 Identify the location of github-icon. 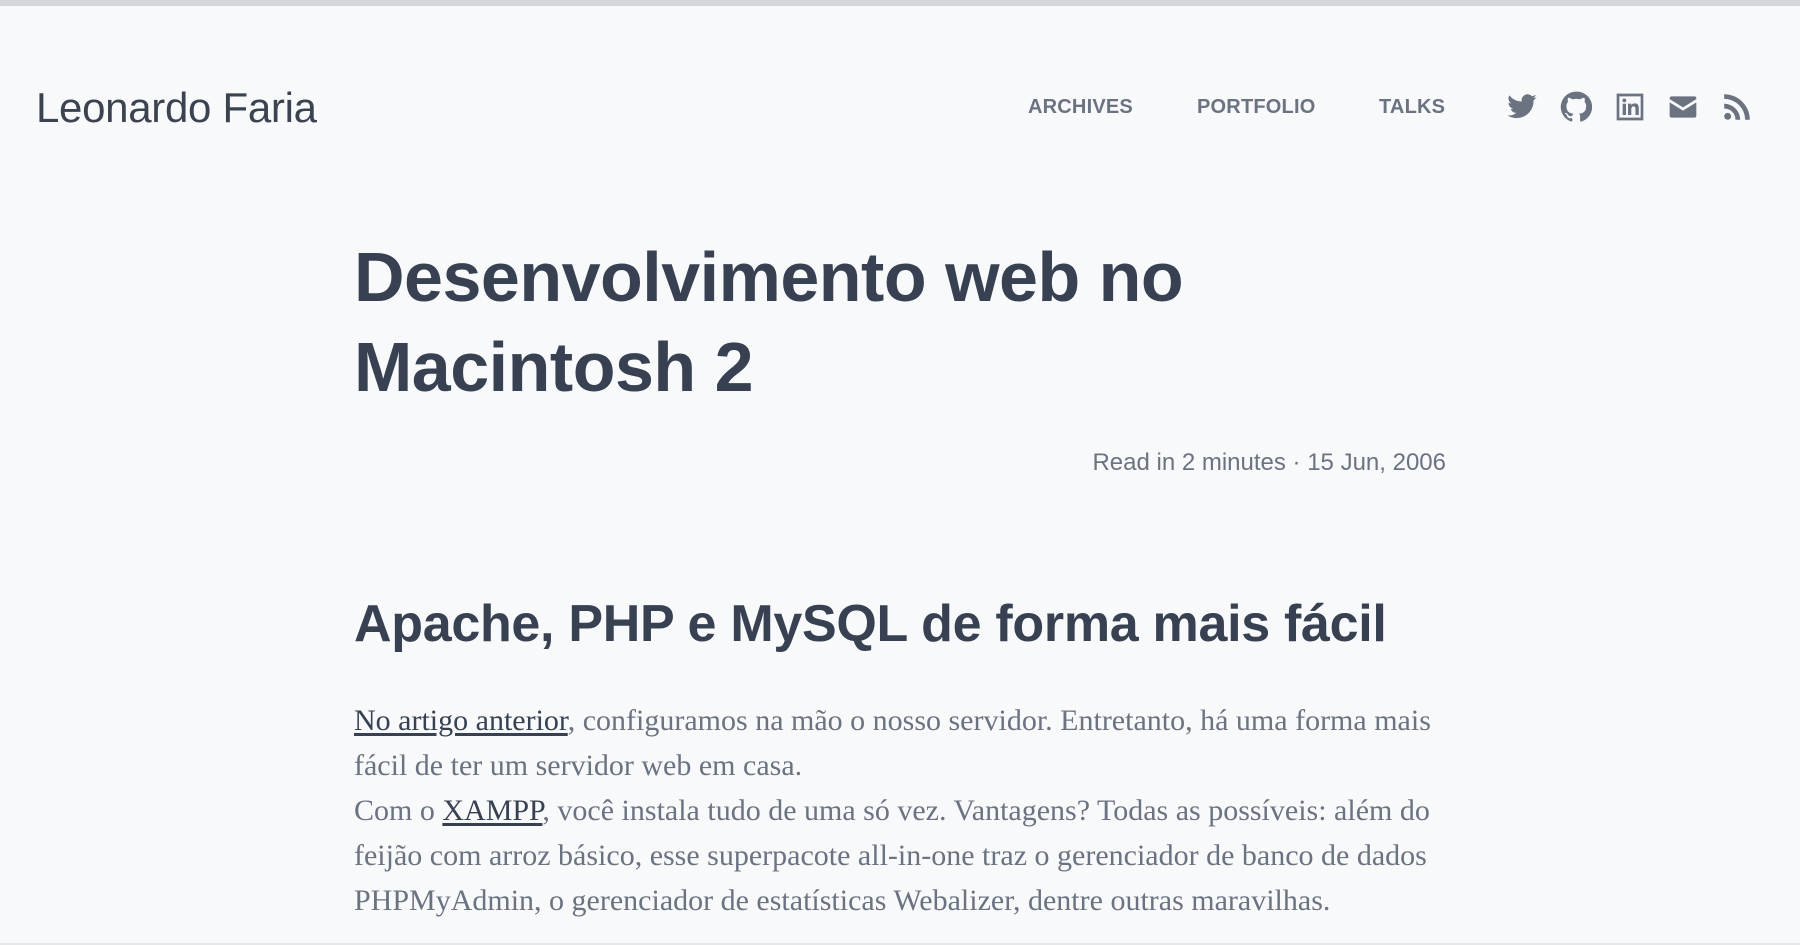
(1576, 107).